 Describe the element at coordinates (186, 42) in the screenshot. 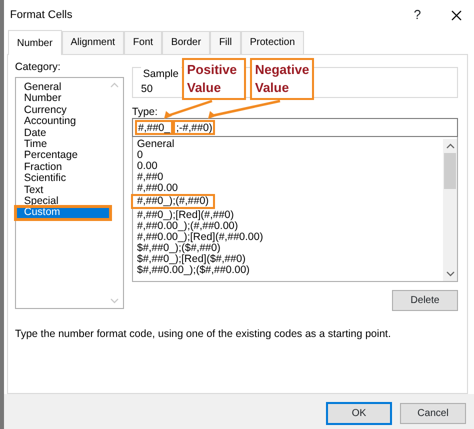

I see `tab: Border` at that location.